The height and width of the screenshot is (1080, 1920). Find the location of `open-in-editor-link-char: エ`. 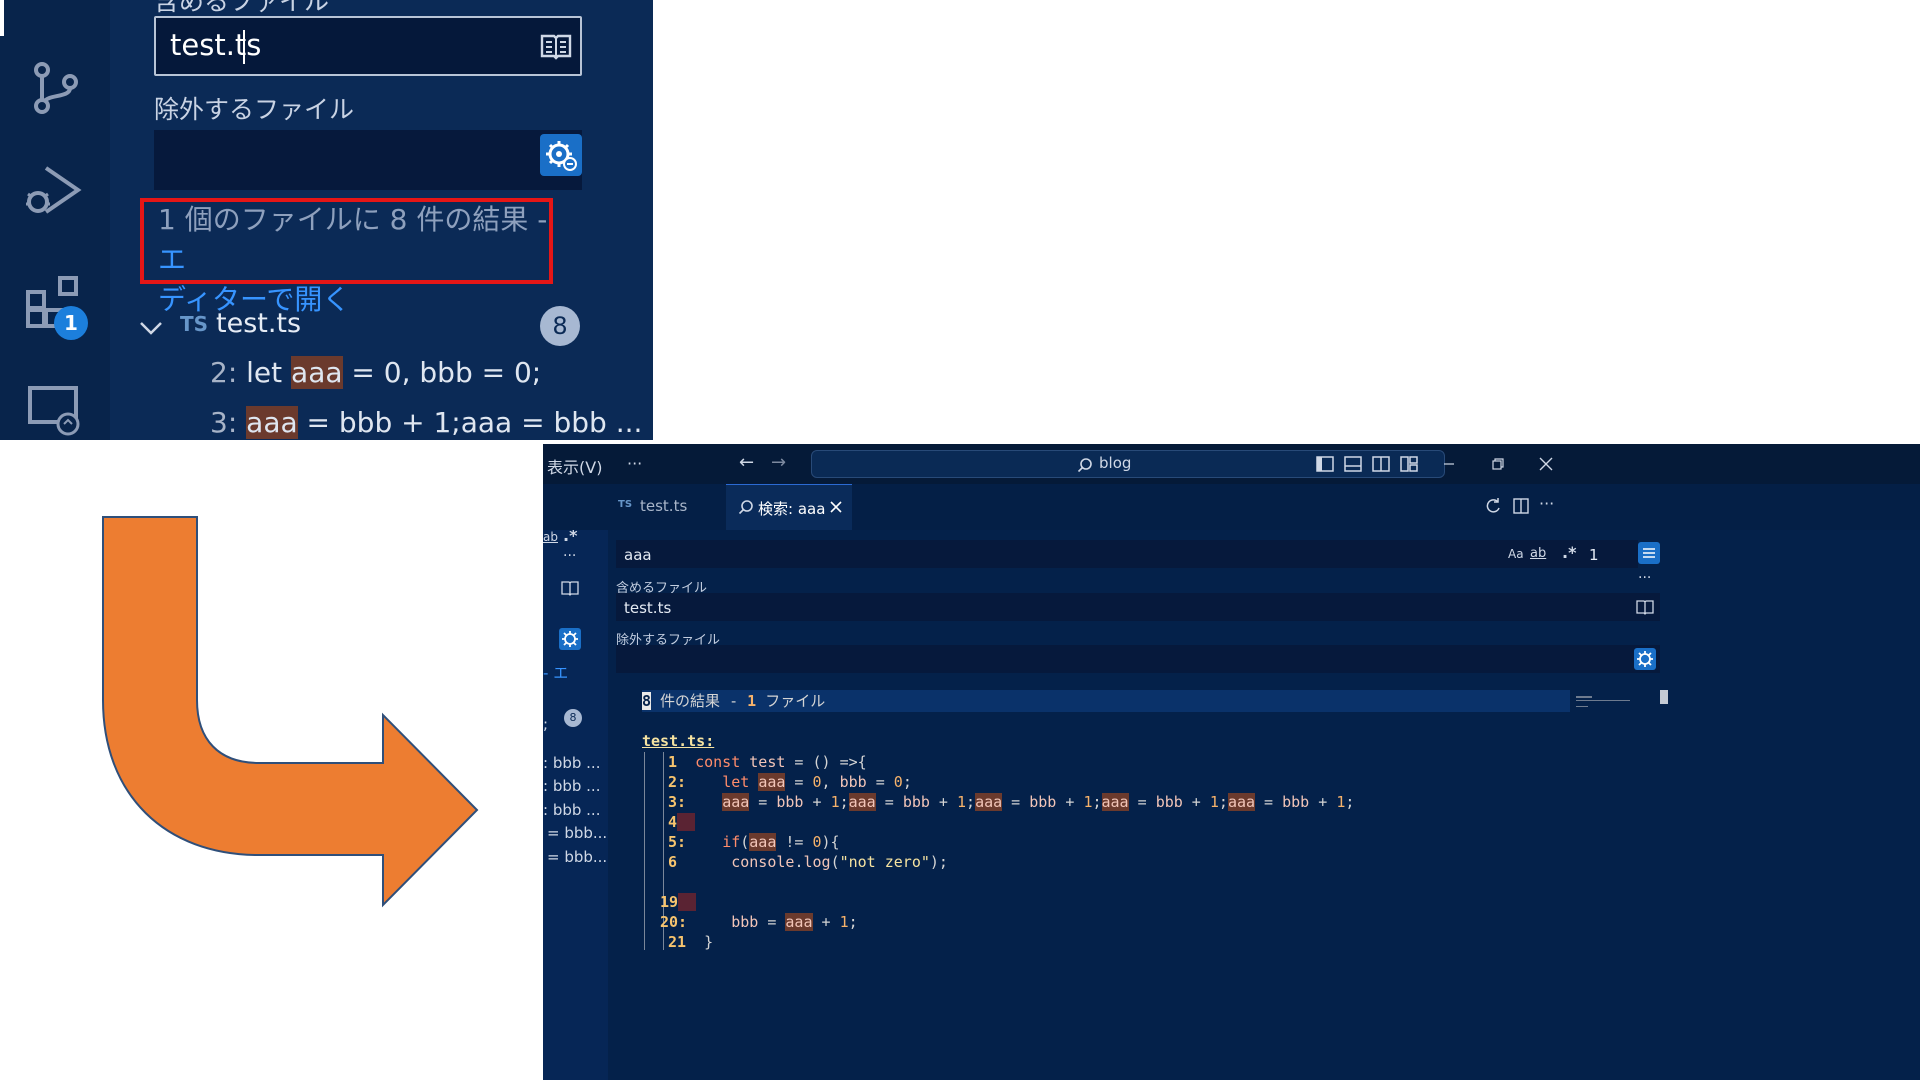

open-in-editor-link-char: エ is located at coordinates (561, 673).